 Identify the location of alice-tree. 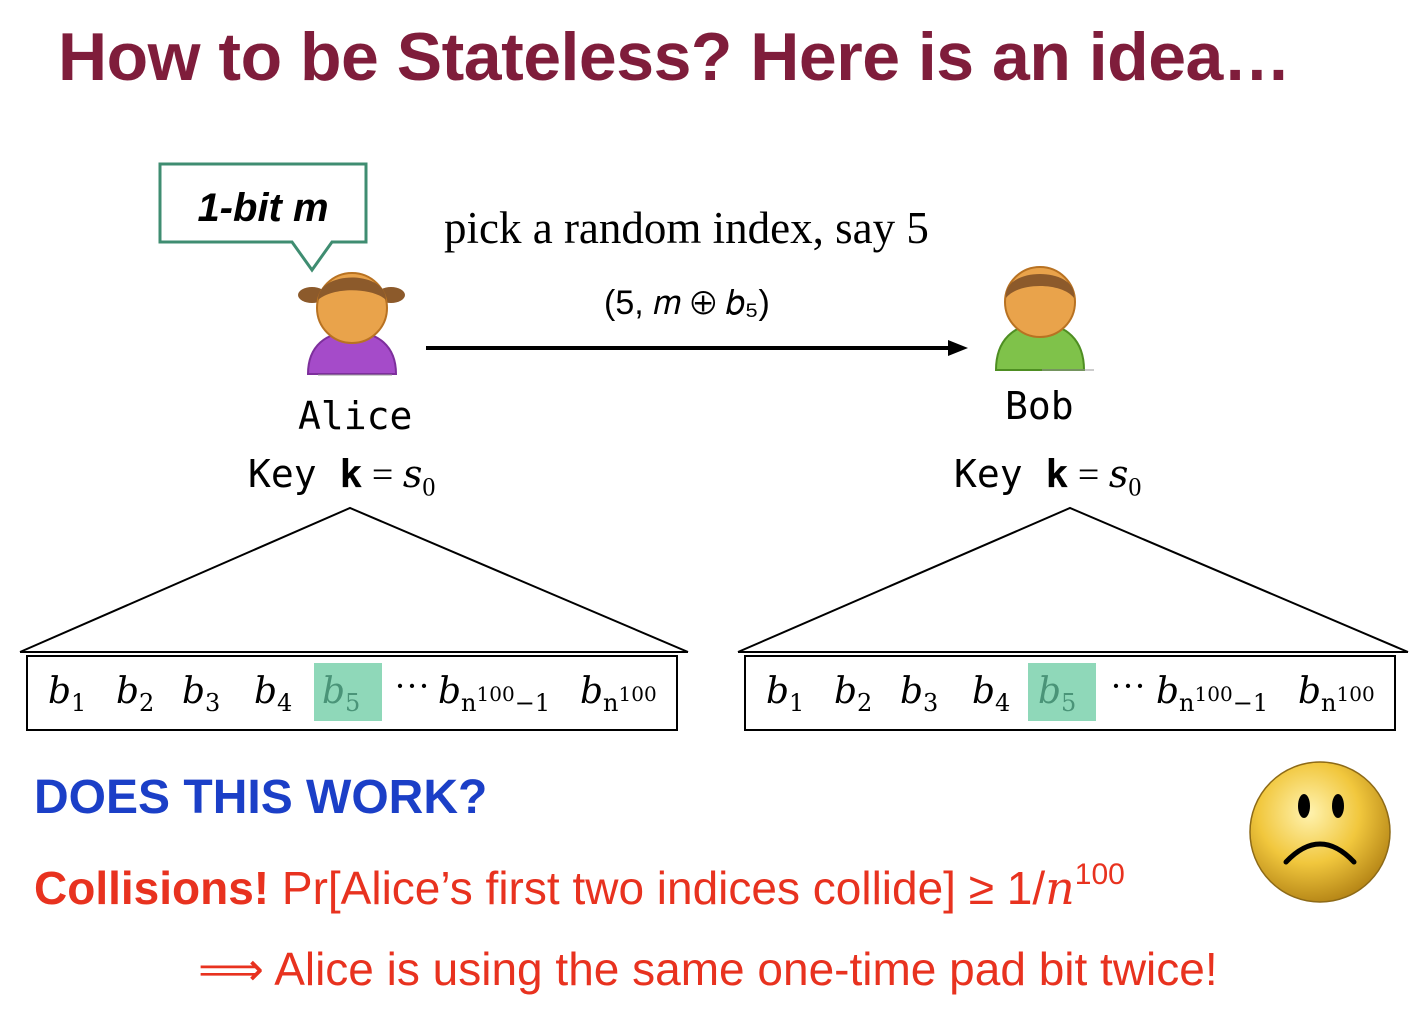
(354, 579).